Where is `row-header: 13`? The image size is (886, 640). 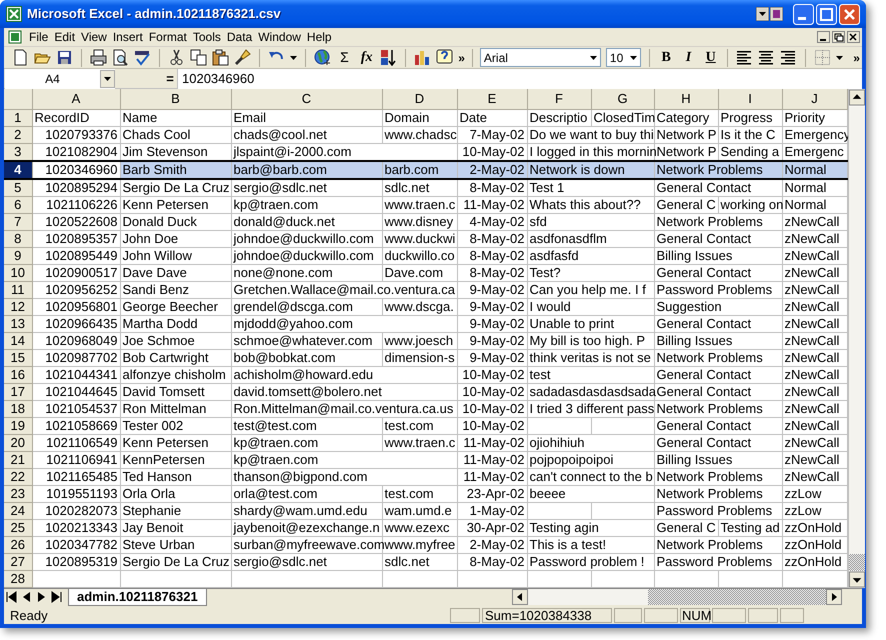 row-header: 13 is located at coordinates (18, 323).